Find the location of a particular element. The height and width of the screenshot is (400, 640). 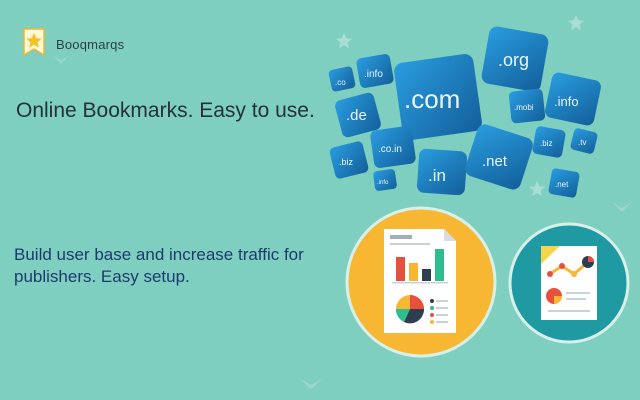

cube-in: .in is located at coordinates (442, 172).